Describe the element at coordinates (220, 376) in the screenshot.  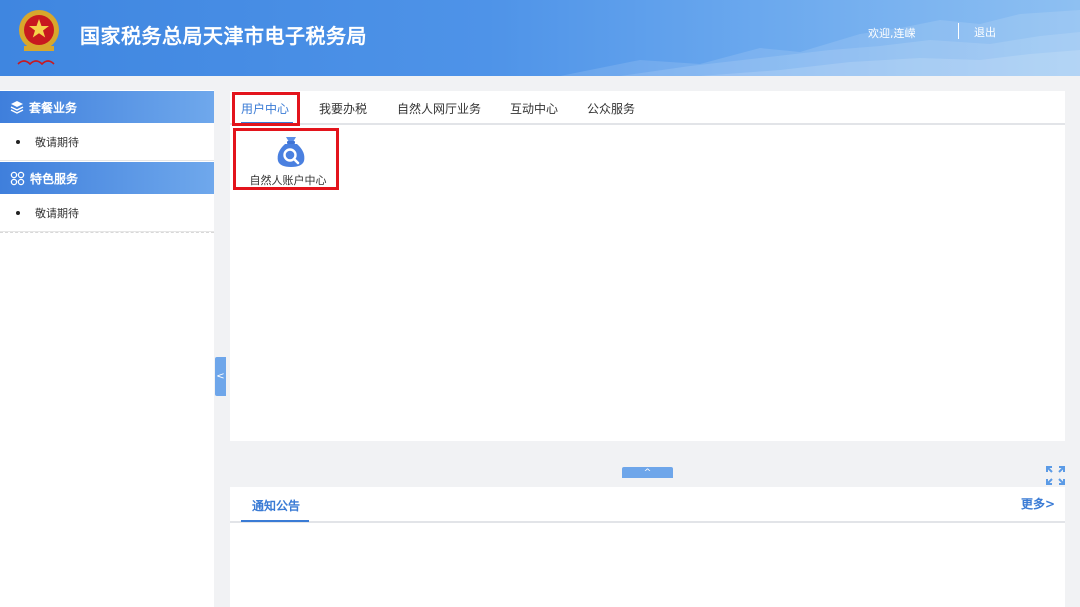
I see `sidebar-collapse-button: <` at that location.